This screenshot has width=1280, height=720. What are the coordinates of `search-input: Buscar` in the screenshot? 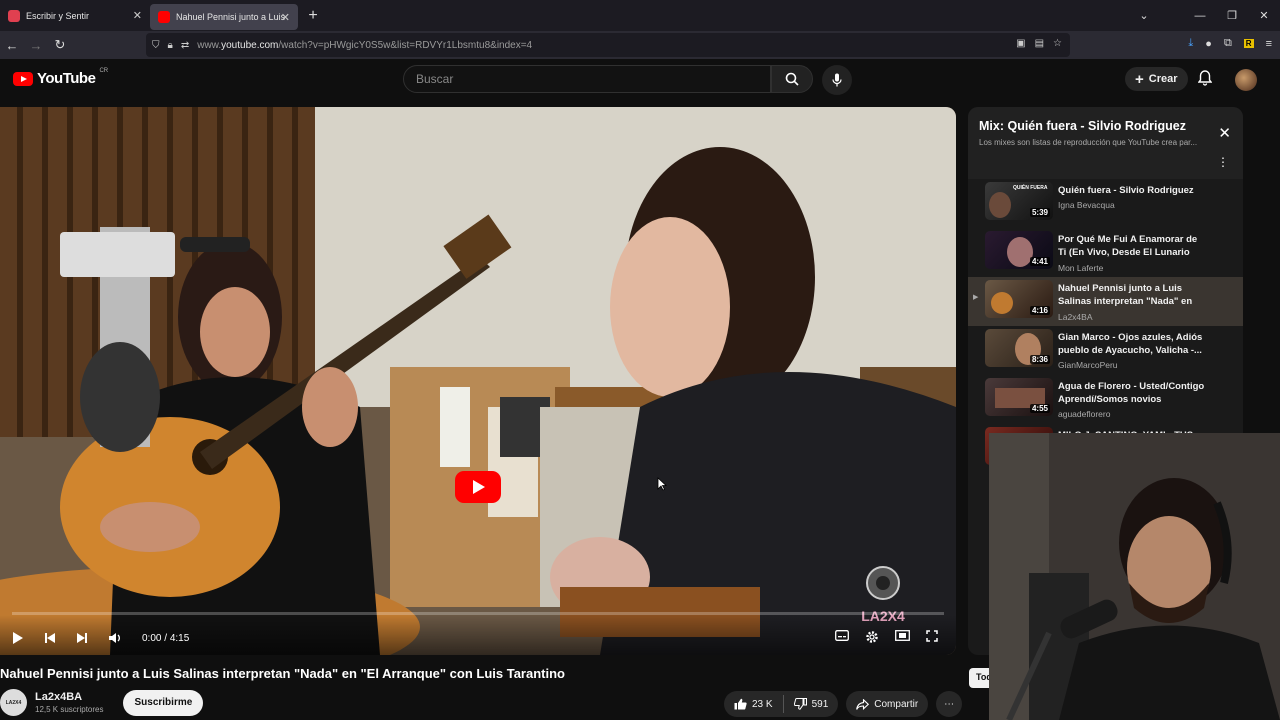 It's located at (587, 79).